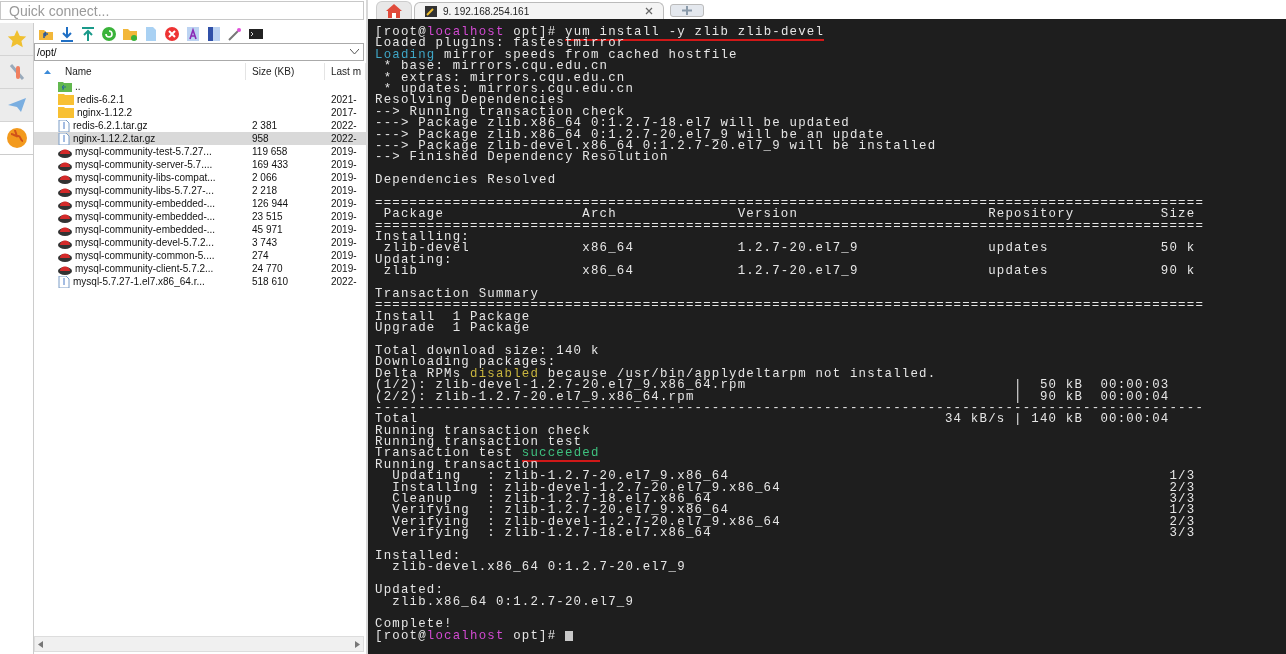  I want to click on globe-icon, so click(16, 138).